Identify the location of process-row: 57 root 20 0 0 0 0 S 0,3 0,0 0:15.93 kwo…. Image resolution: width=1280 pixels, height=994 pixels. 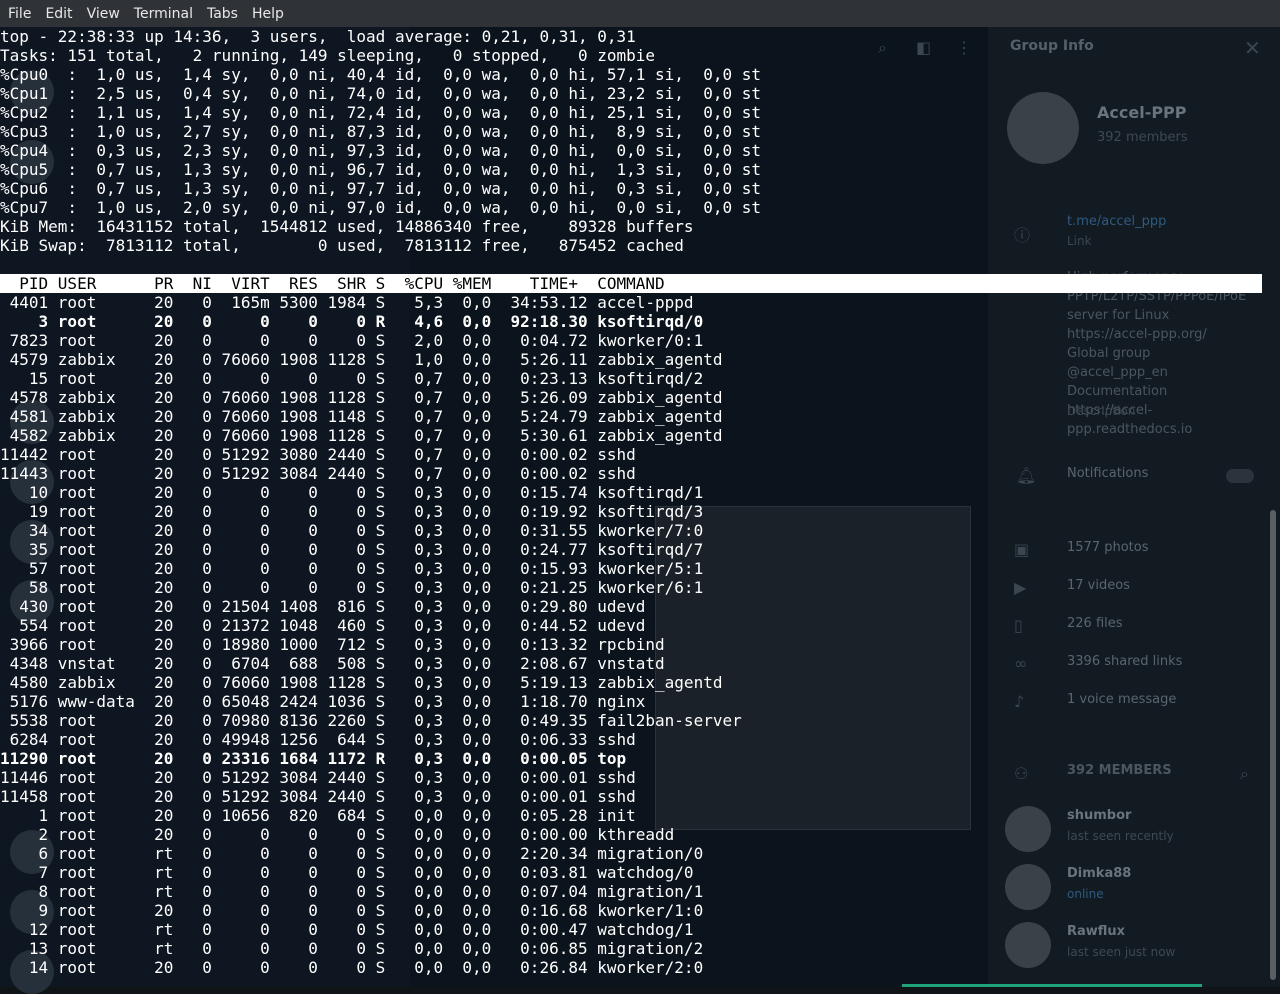
(352, 568).